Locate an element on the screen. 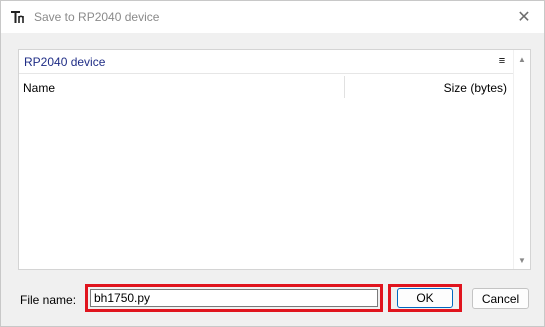 The height and width of the screenshot is (327, 545). scroll-up-icon: ▲ is located at coordinates (522, 59).